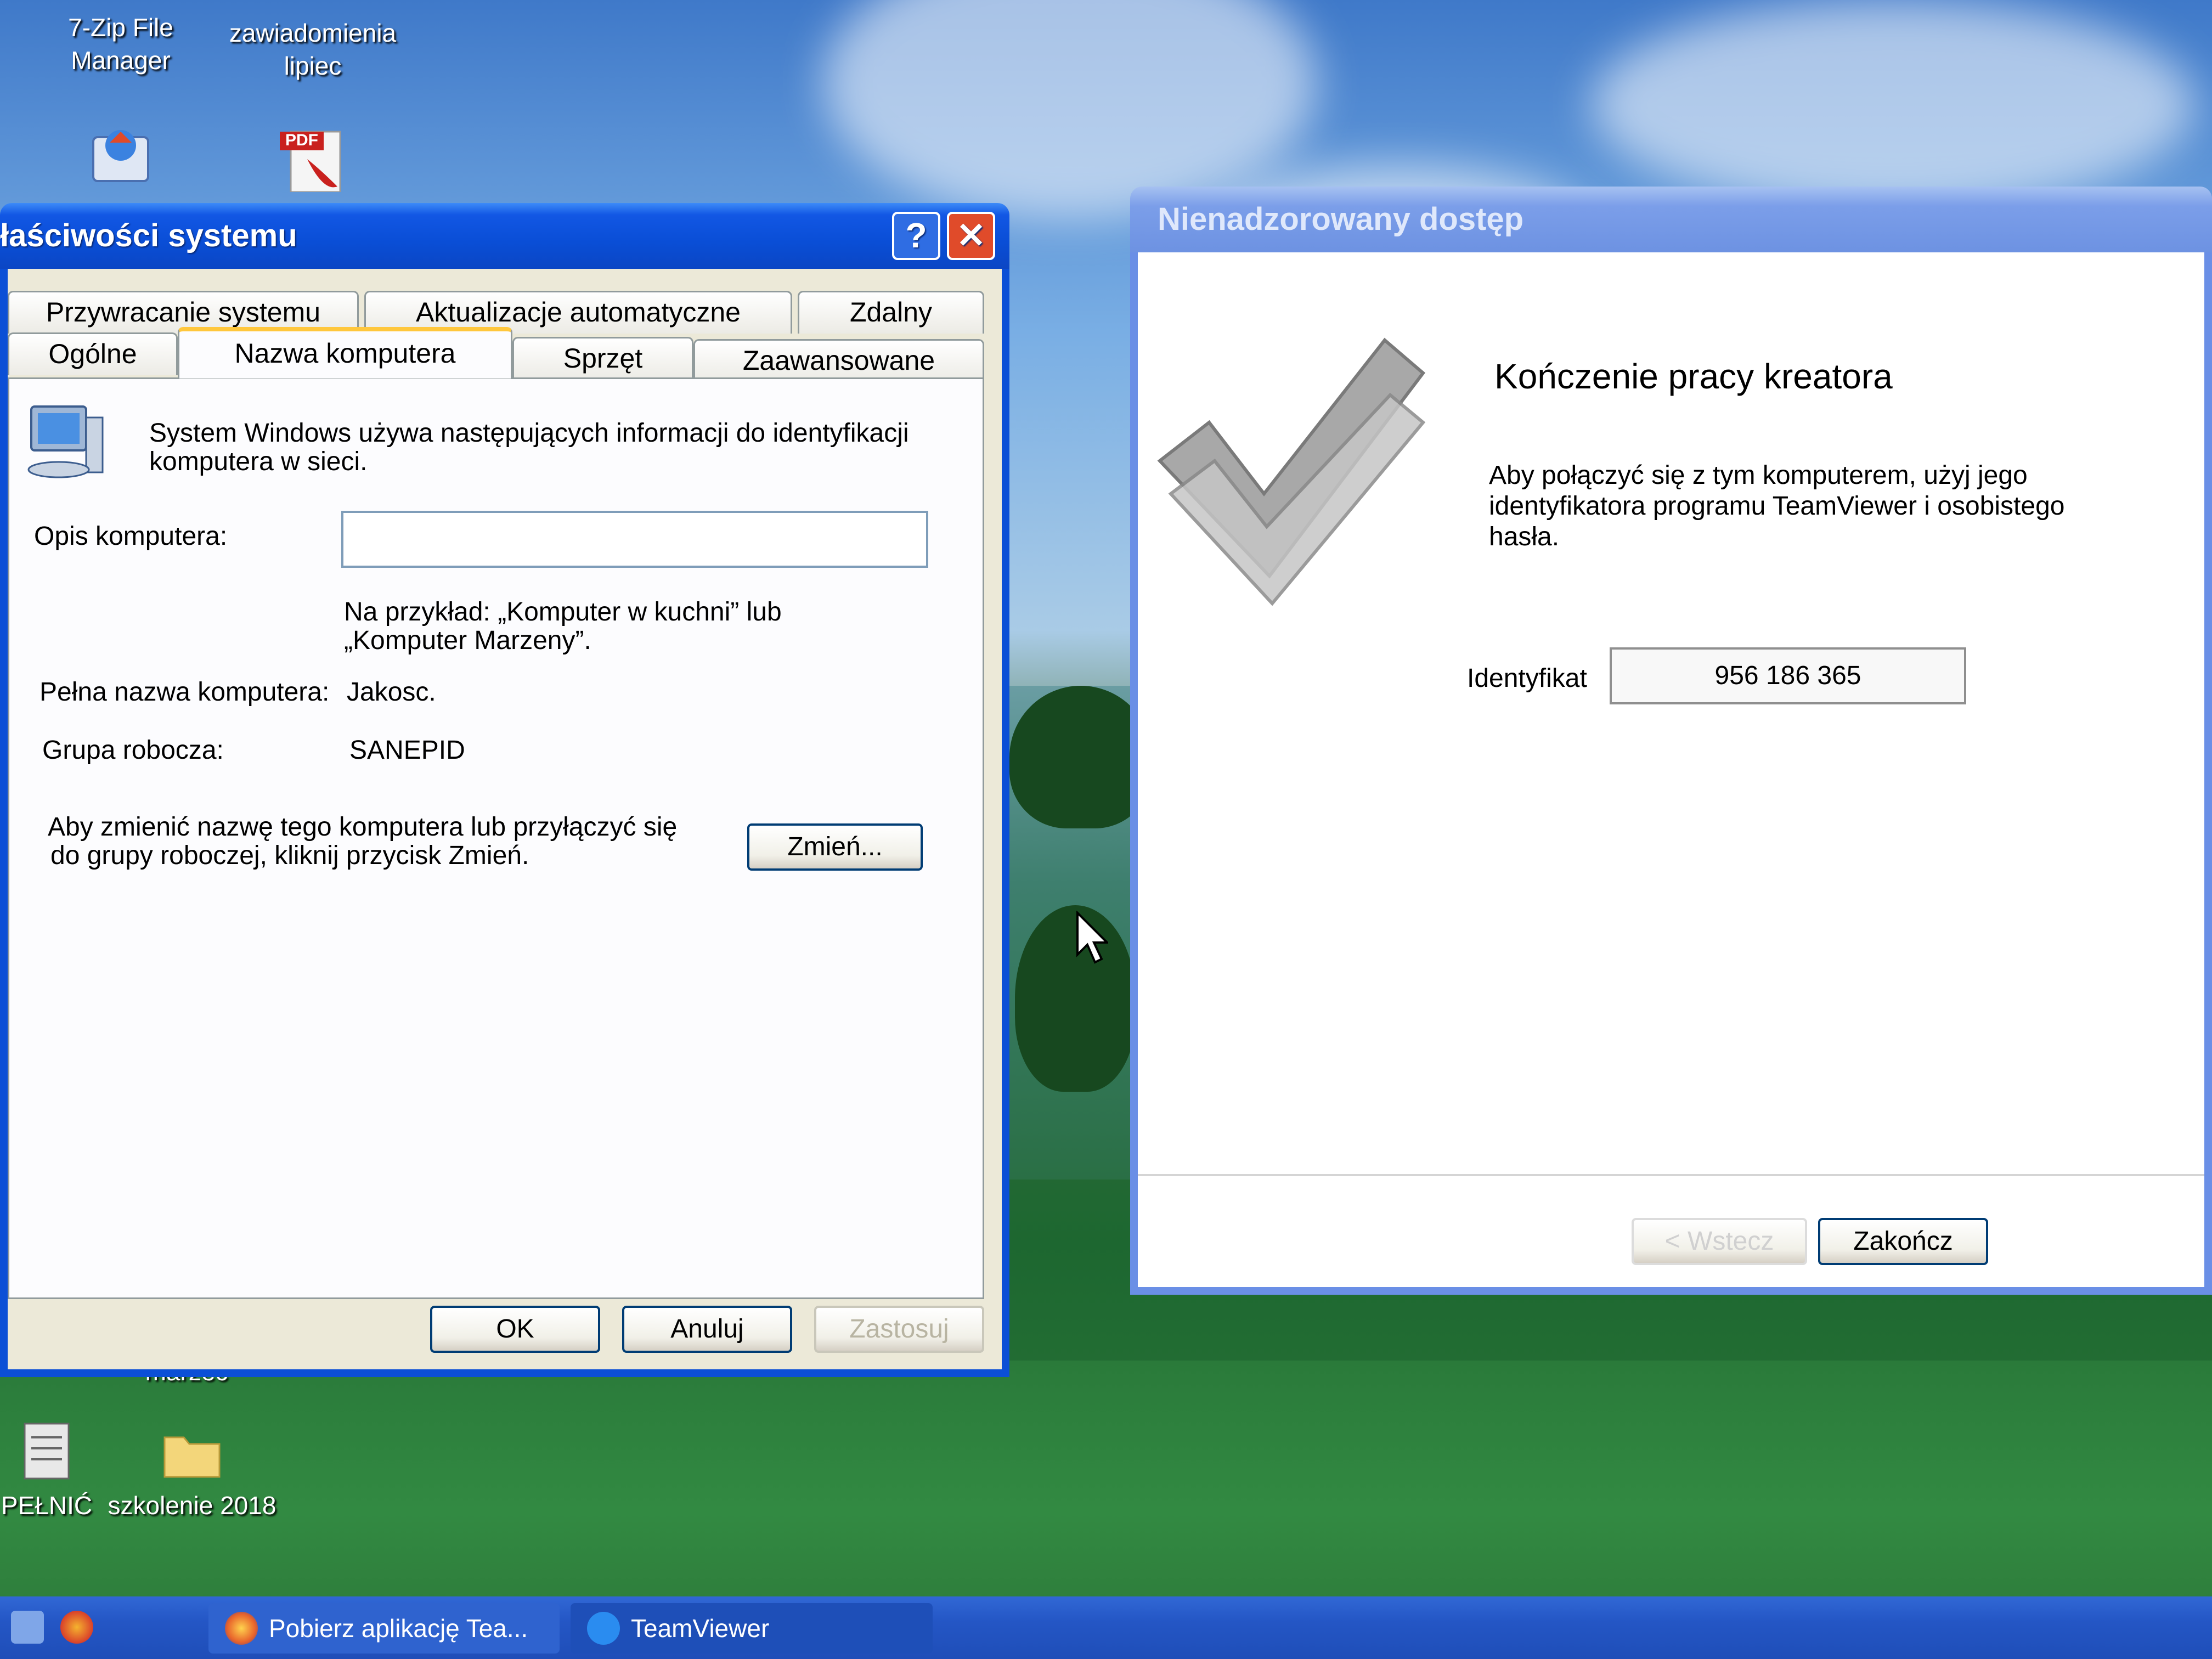 Image resolution: width=2212 pixels, height=1659 pixels. Describe the element at coordinates (1092, 938) in the screenshot. I see `mouse-cursor-icon` at that location.